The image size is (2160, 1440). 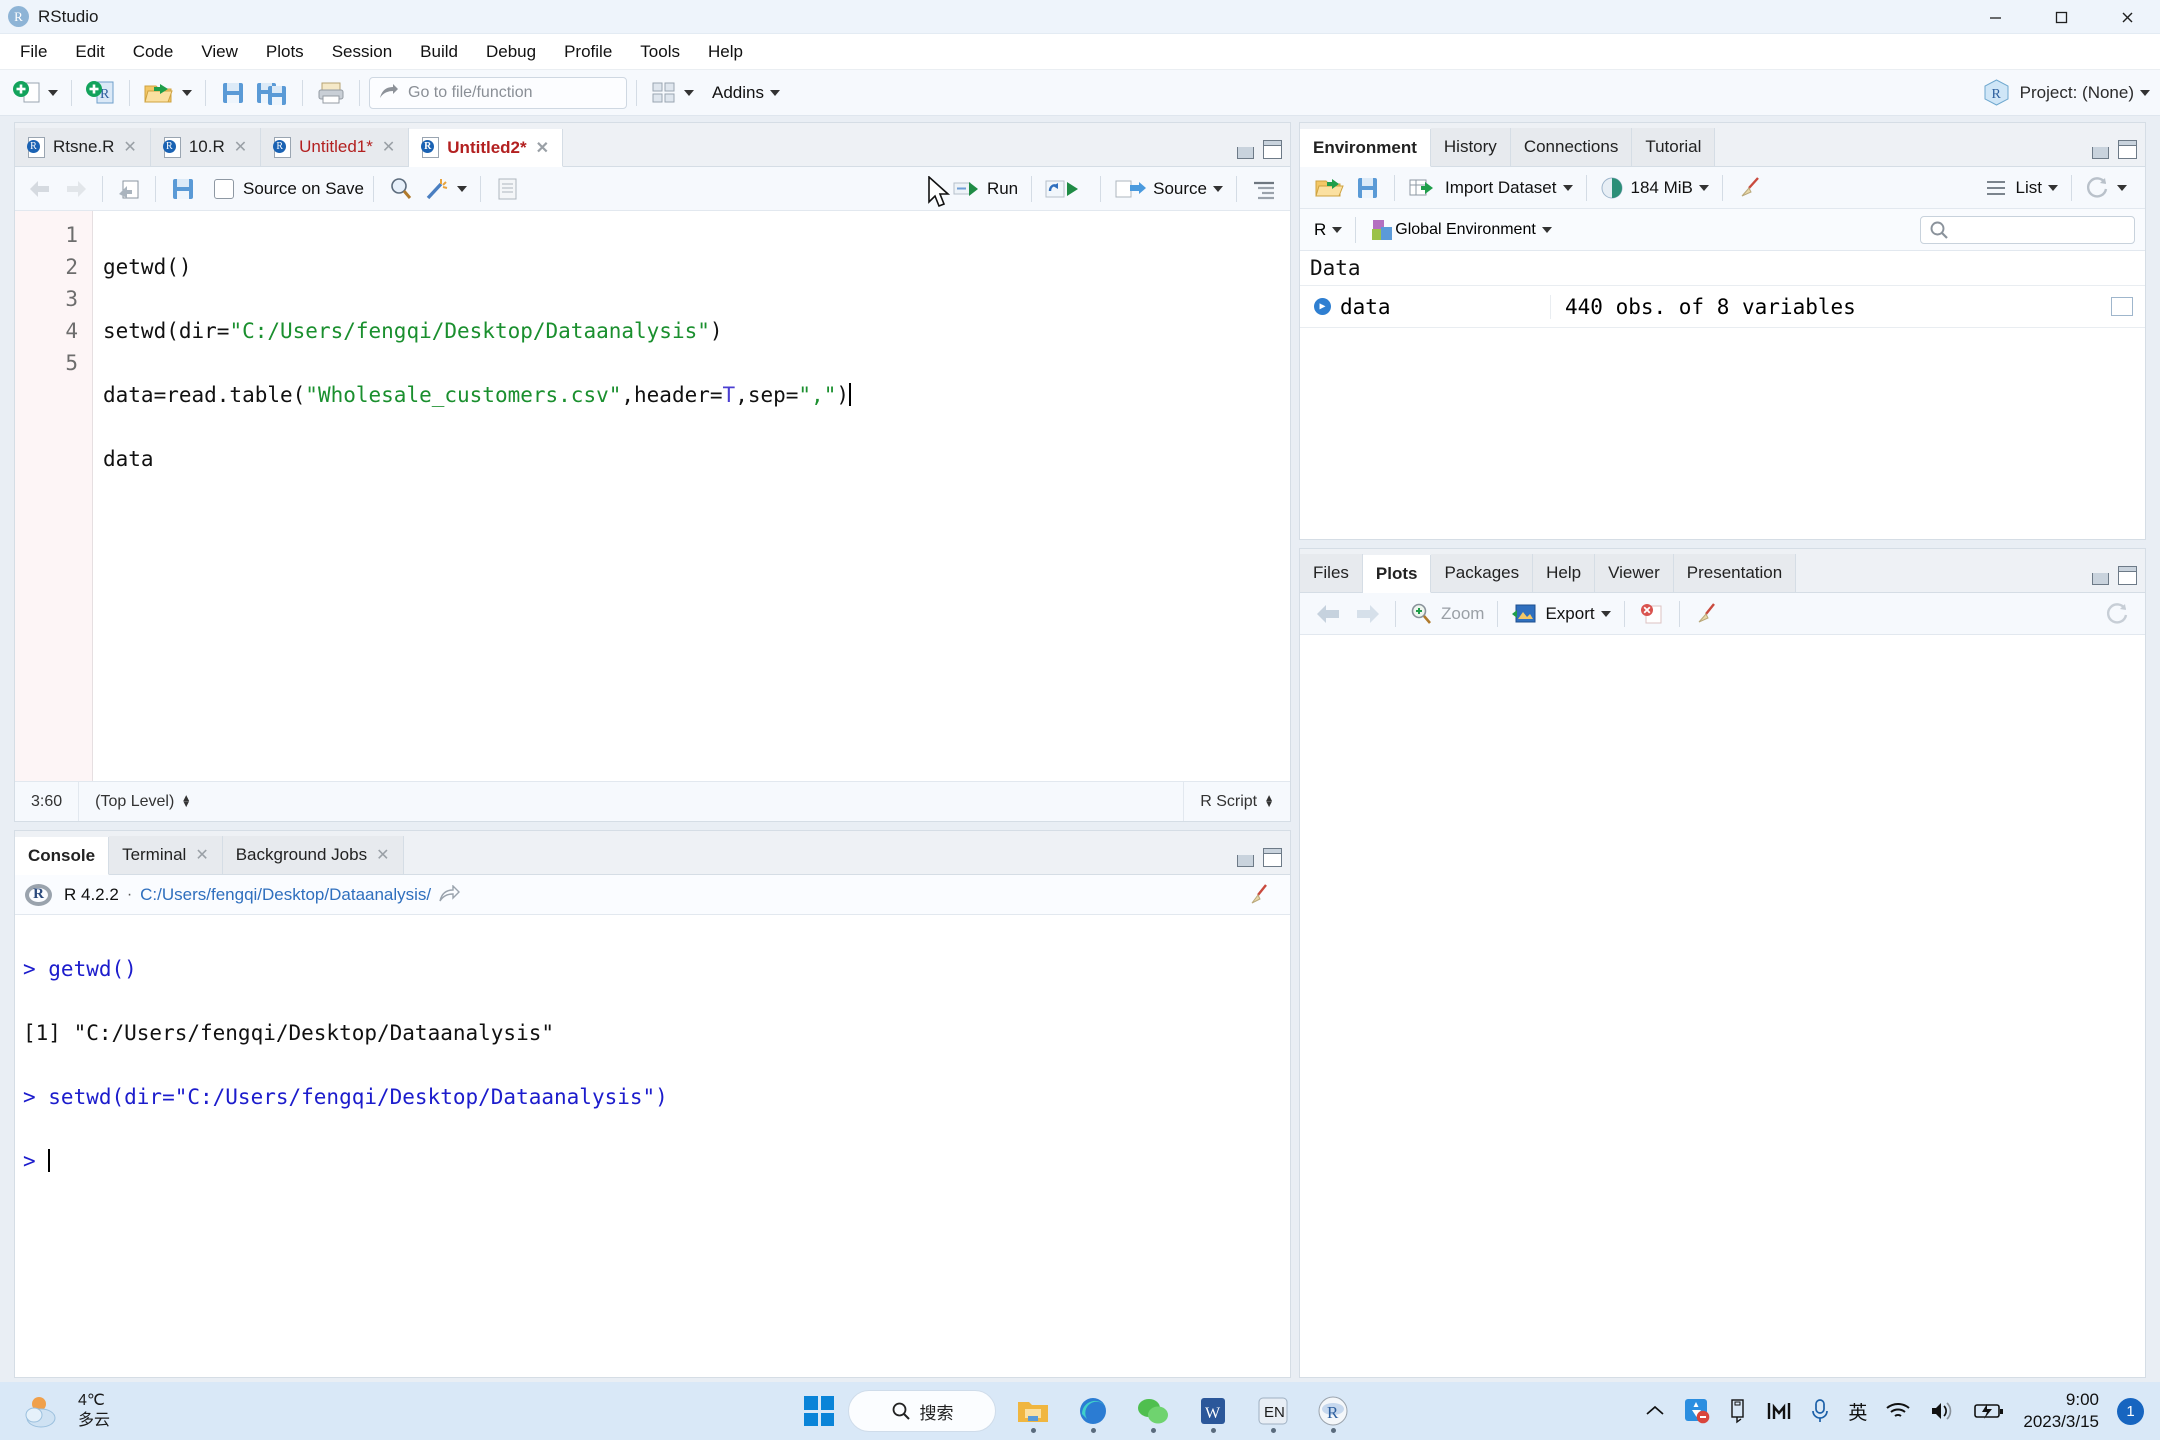 I want to click on maximize-button, so click(x=2061, y=17).